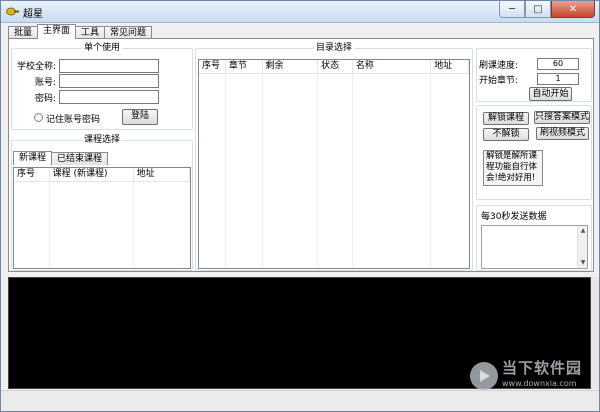 This screenshot has height=412, width=600. Describe the element at coordinates (73, 120) in the screenshot. I see `remember-label: 记住账号密码` at that location.